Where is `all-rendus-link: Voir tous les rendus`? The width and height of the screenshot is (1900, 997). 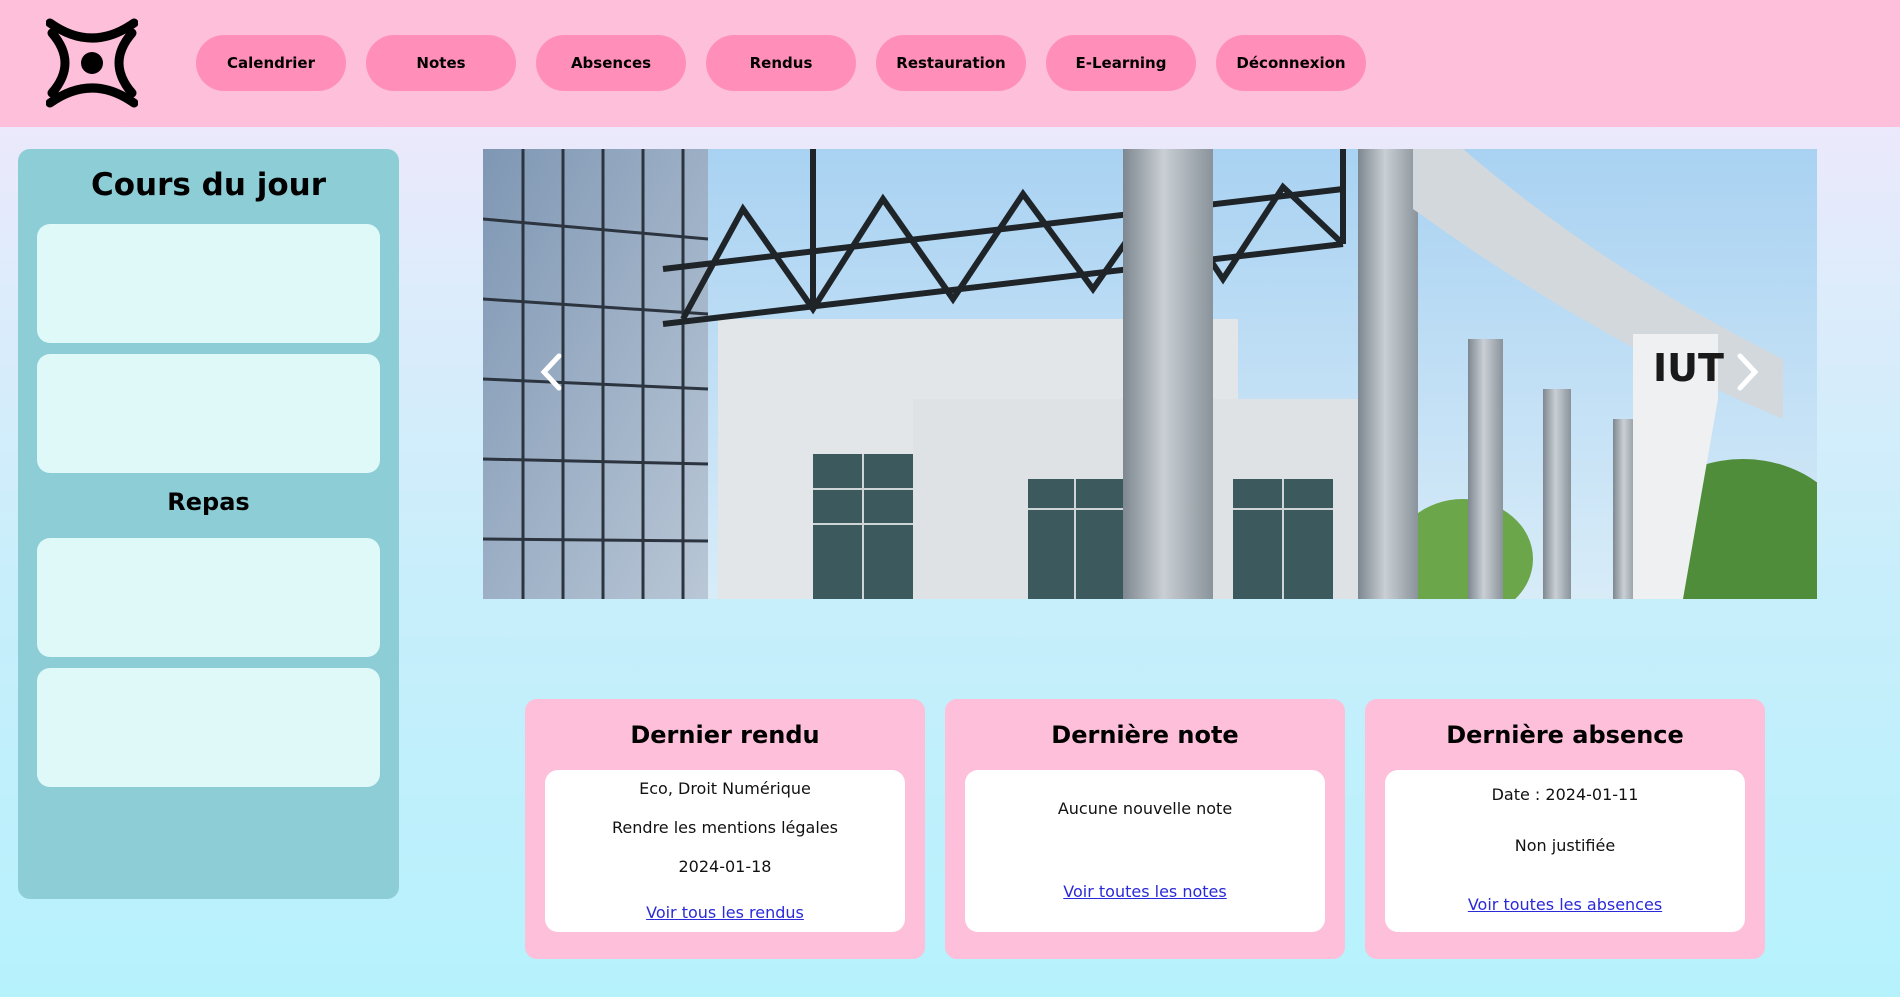
all-rendus-link: Voir tous les rendus is located at coordinates (725, 912).